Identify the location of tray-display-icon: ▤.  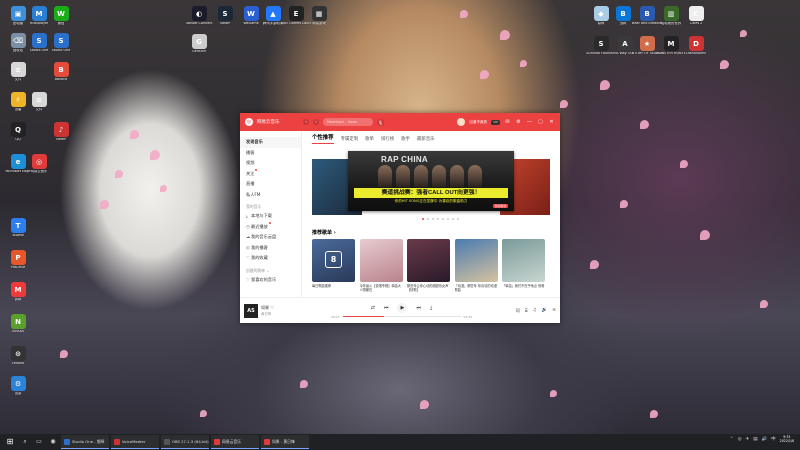
(755, 439).